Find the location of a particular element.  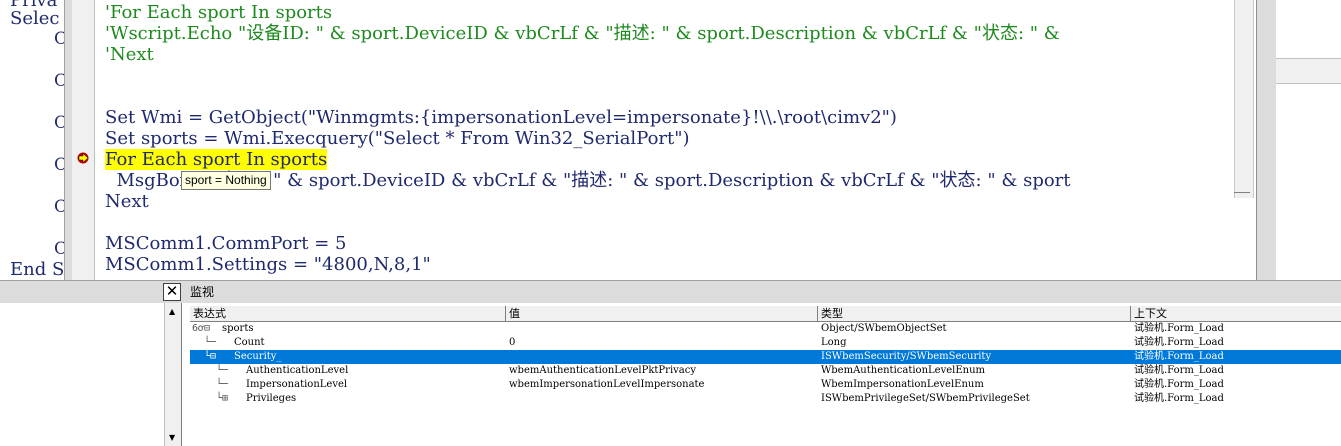

watch-expression: sports is located at coordinates (238, 328).